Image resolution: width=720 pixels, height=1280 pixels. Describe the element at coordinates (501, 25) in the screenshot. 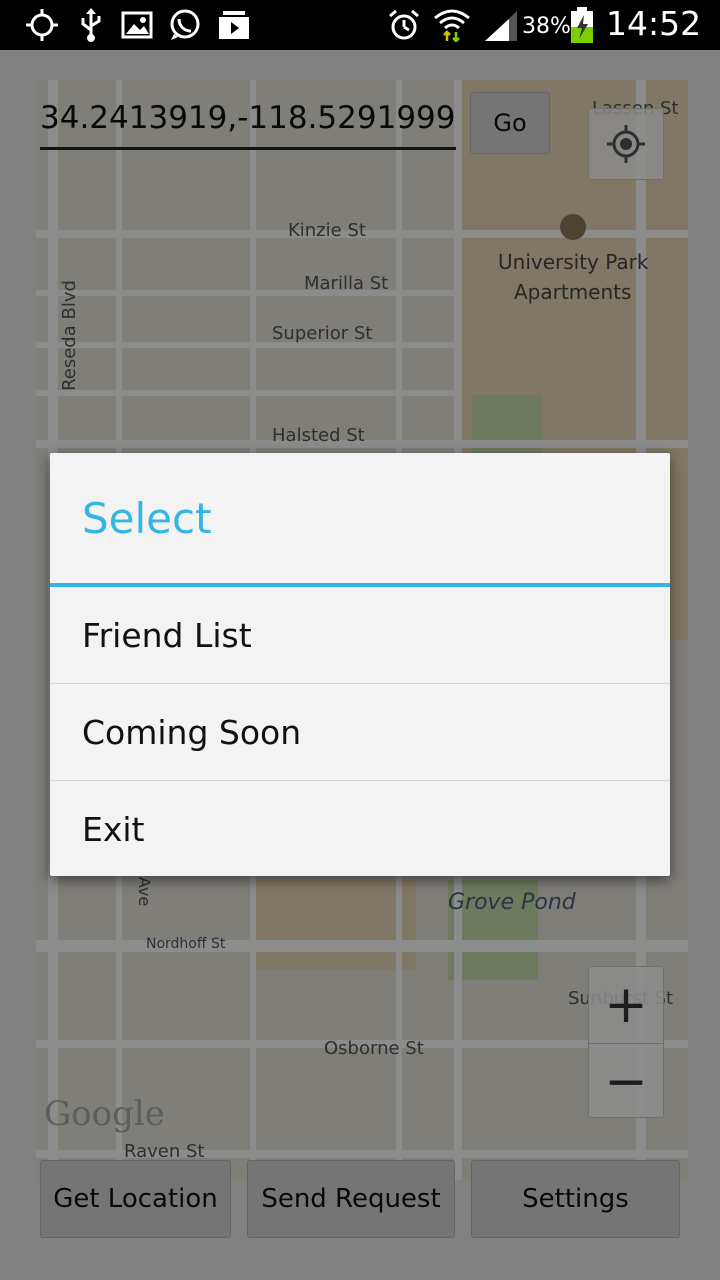

I see `signal-icon` at that location.